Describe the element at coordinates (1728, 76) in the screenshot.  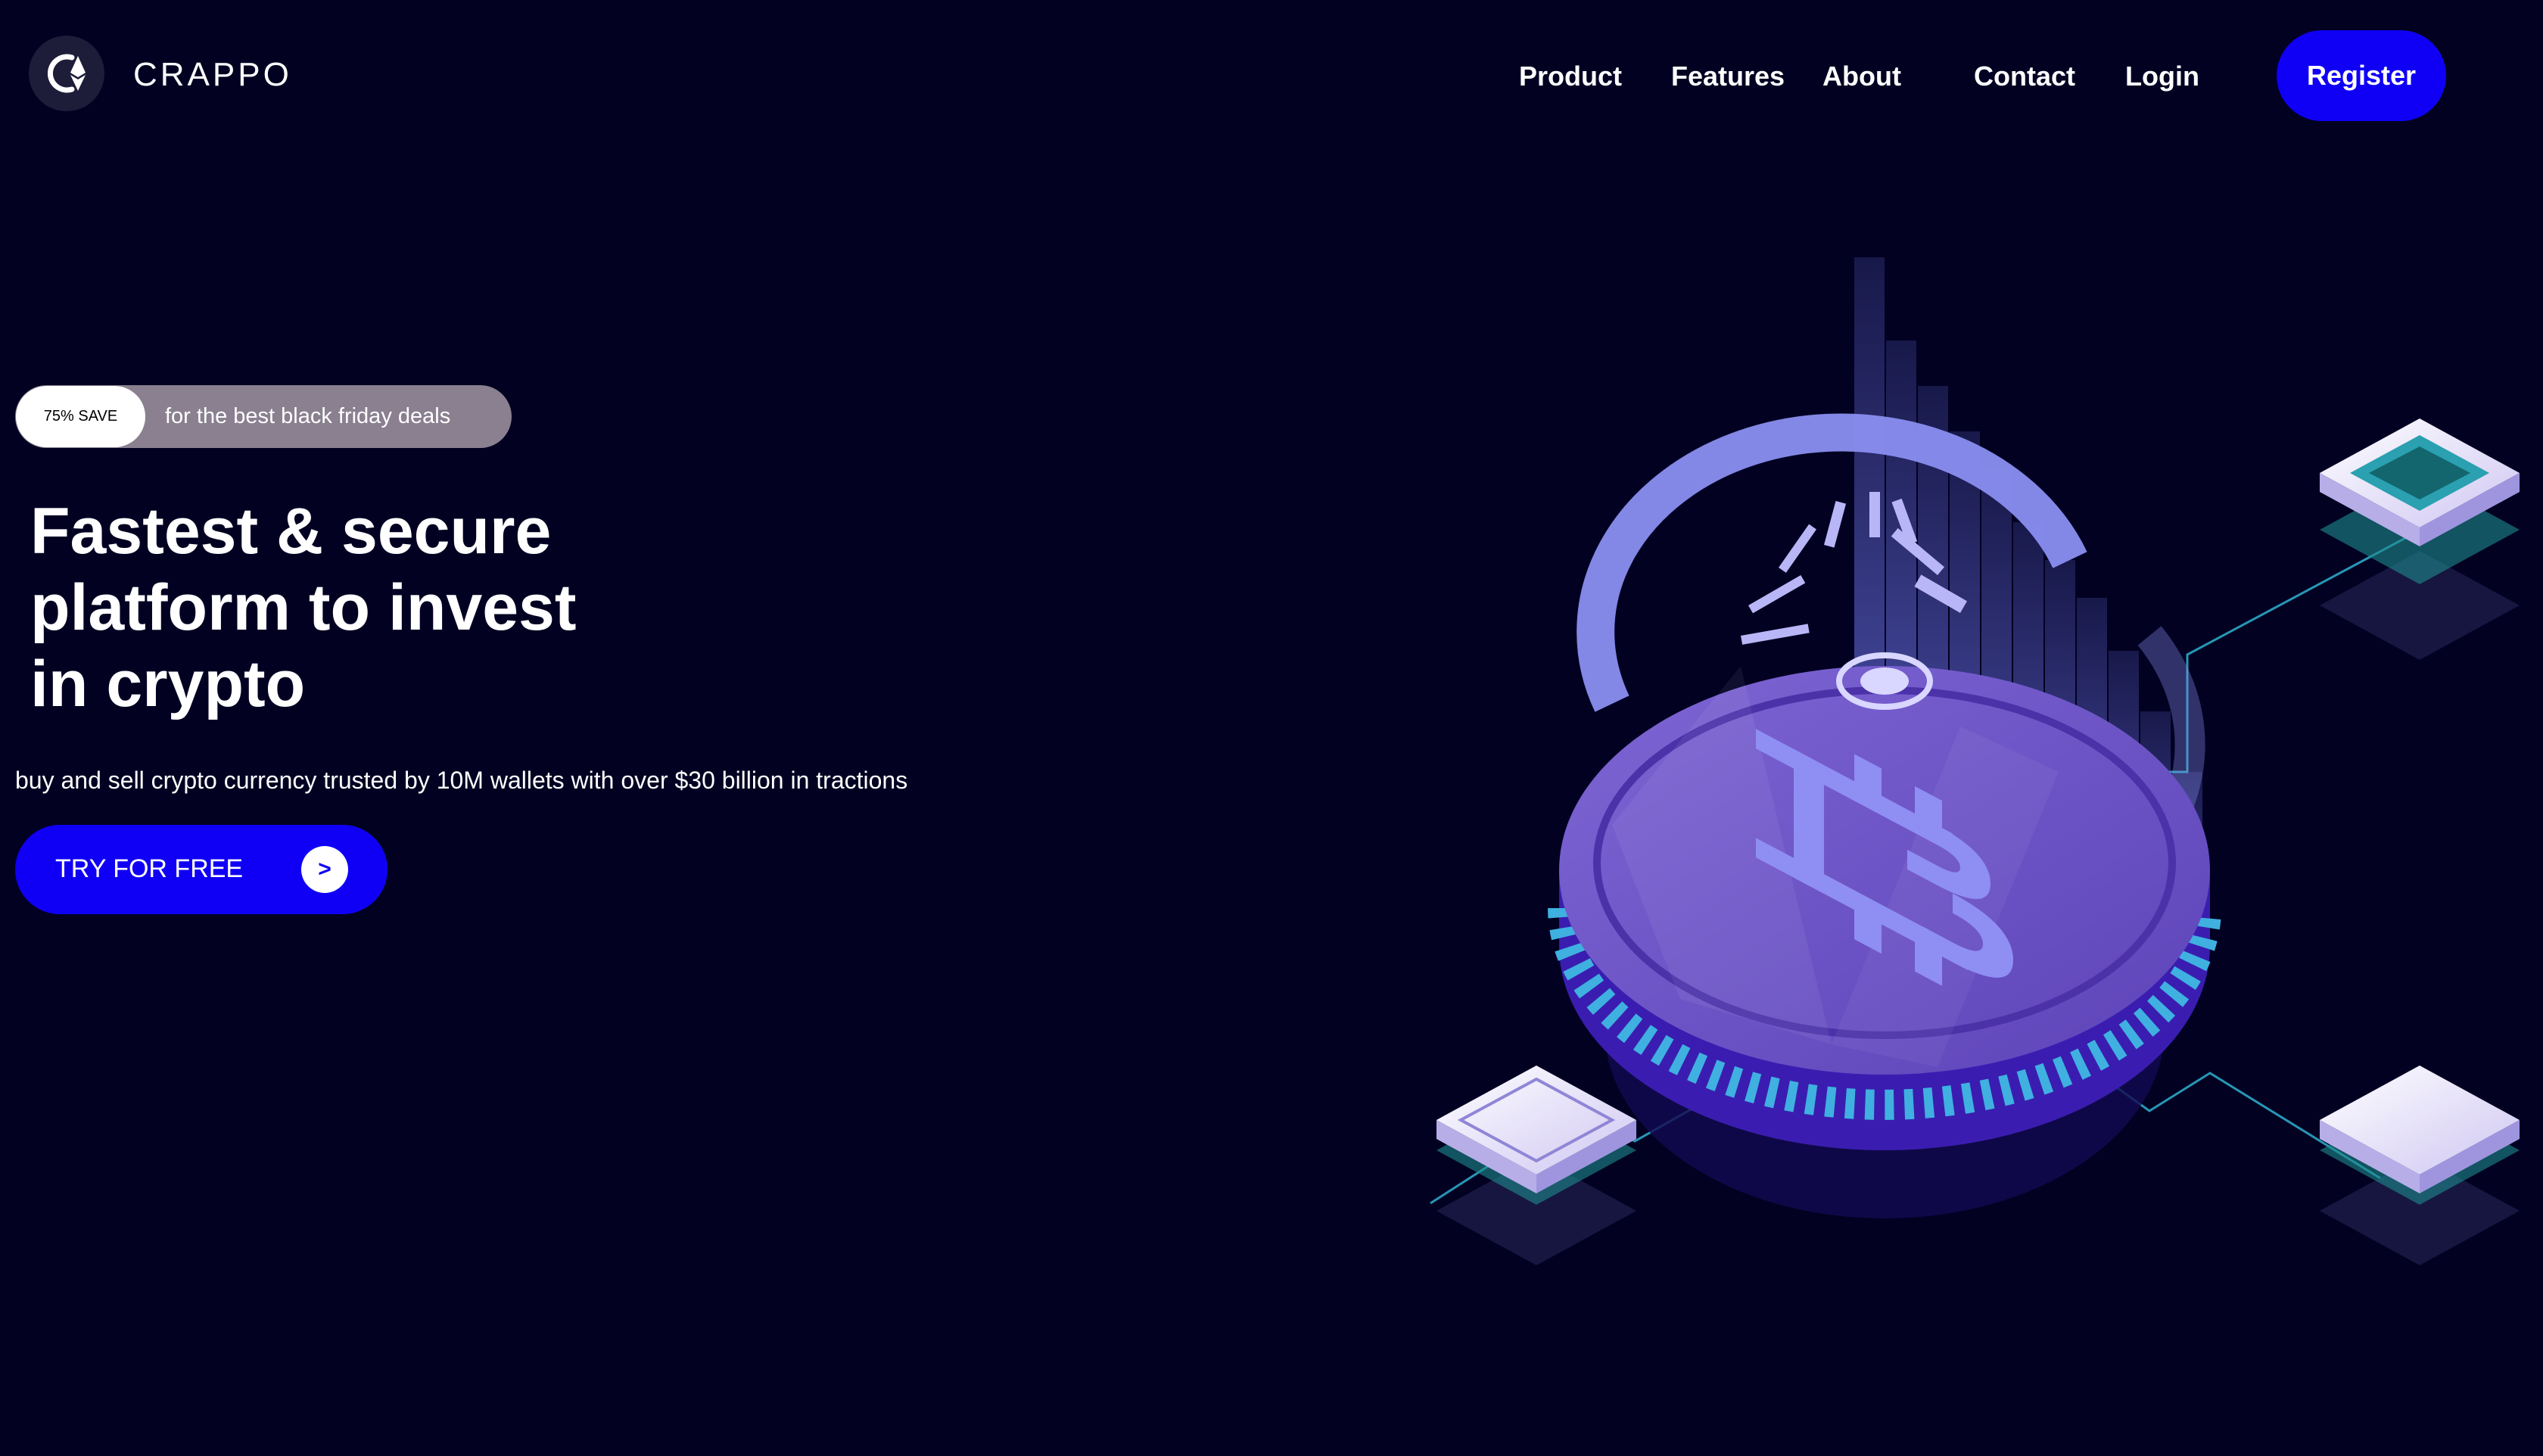
I see `nav-features-link: Features` at that location.